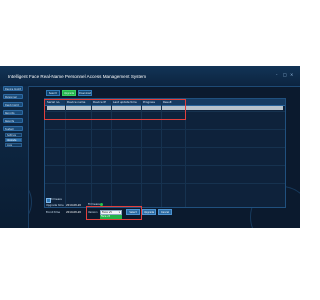 The image size is (320, 300). Describe the element at coordinates (149, 212) in the screenshot. I see `upgrade-button: Upgrade` at that location.